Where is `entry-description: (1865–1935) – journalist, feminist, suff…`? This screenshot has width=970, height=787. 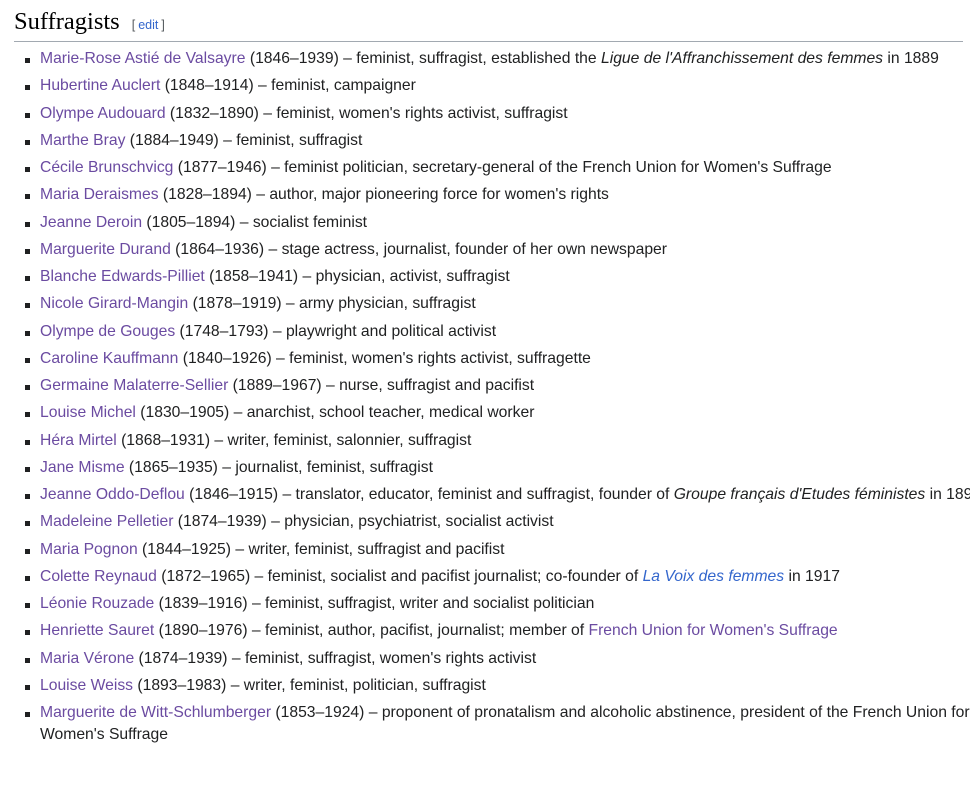
entry-description: (1865–1935) – journalist, feminist, suff… is located at coordinates (278, 467).